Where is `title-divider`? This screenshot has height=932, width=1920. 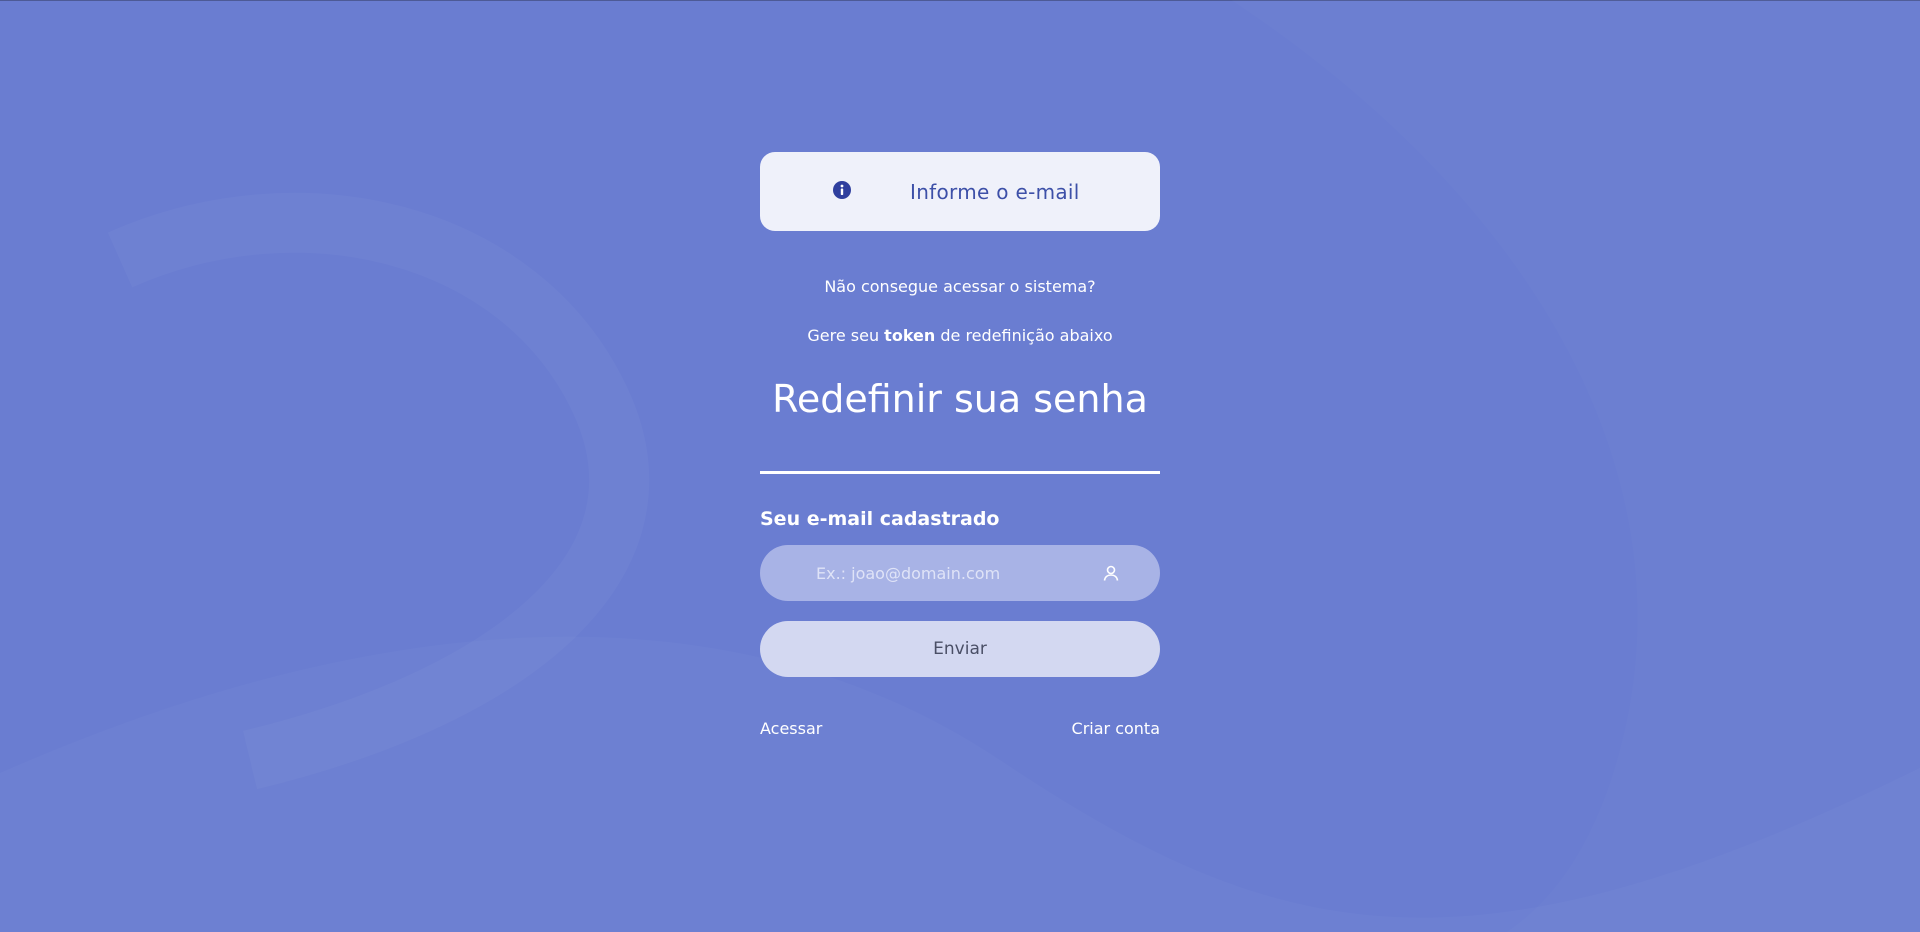
title-divider is located at coordinates (960, 472).